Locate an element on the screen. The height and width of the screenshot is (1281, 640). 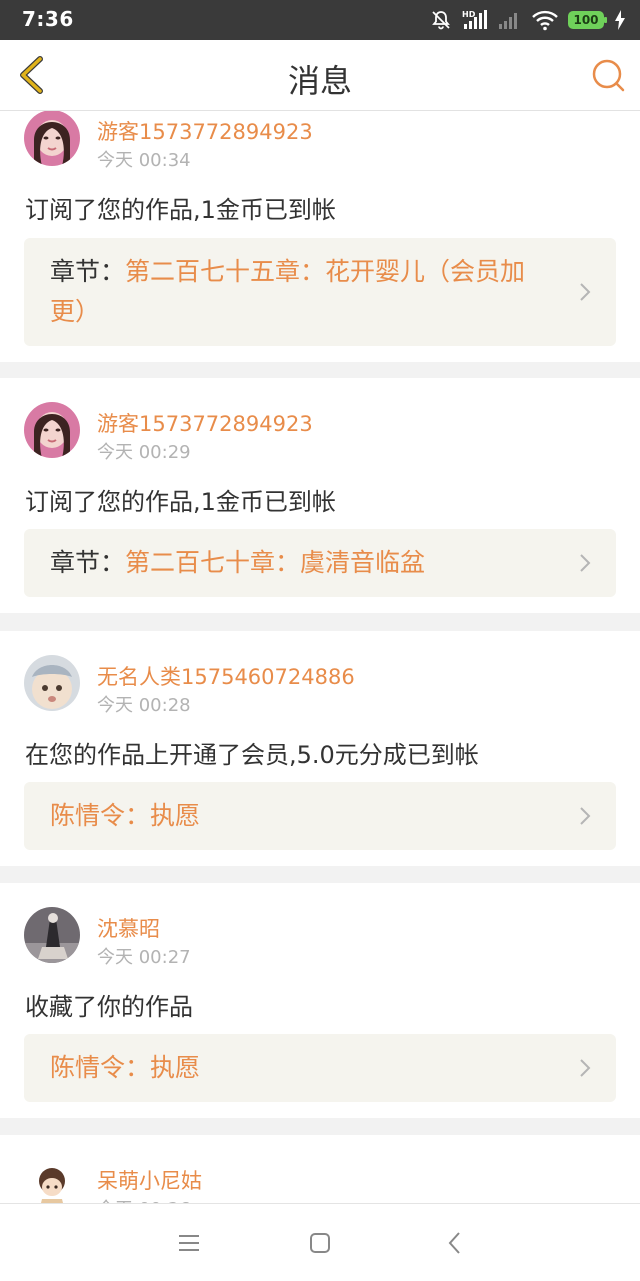
wifi-icon is located at coordinates (545, 20).